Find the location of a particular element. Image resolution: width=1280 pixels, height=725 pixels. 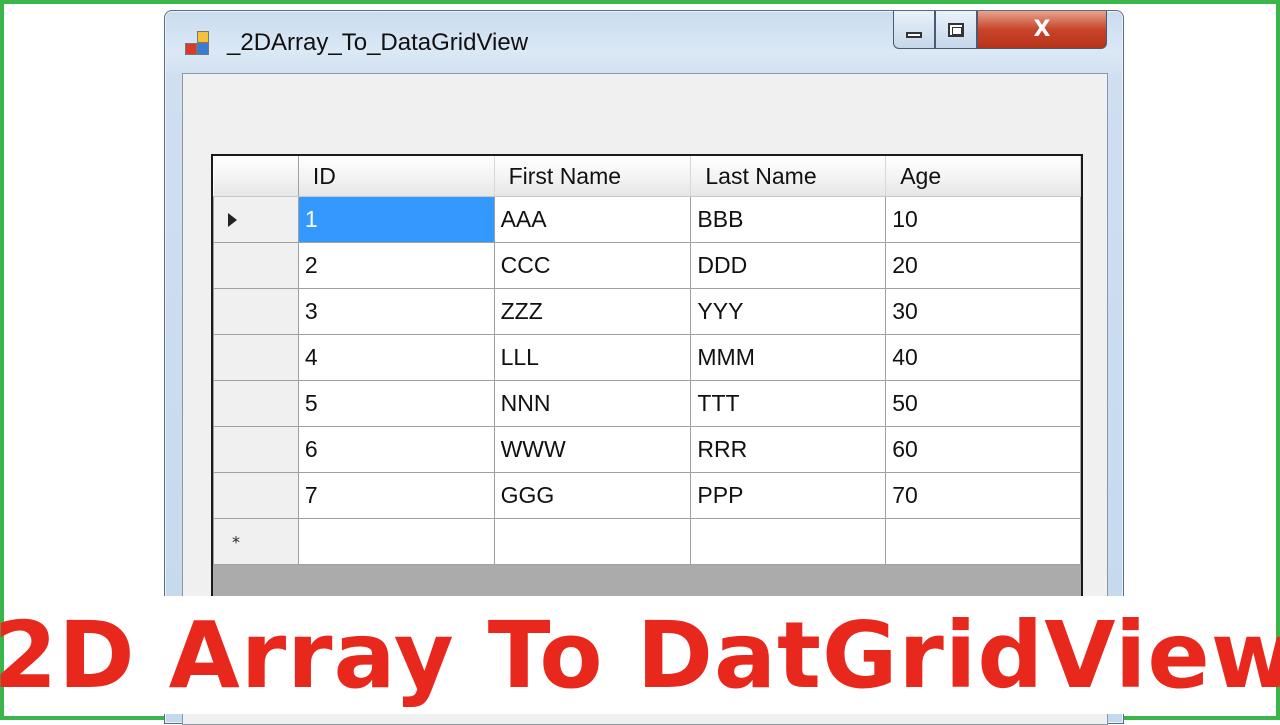

table-row: 6 WWW RRR 60 is located at coordinates (647, 449).